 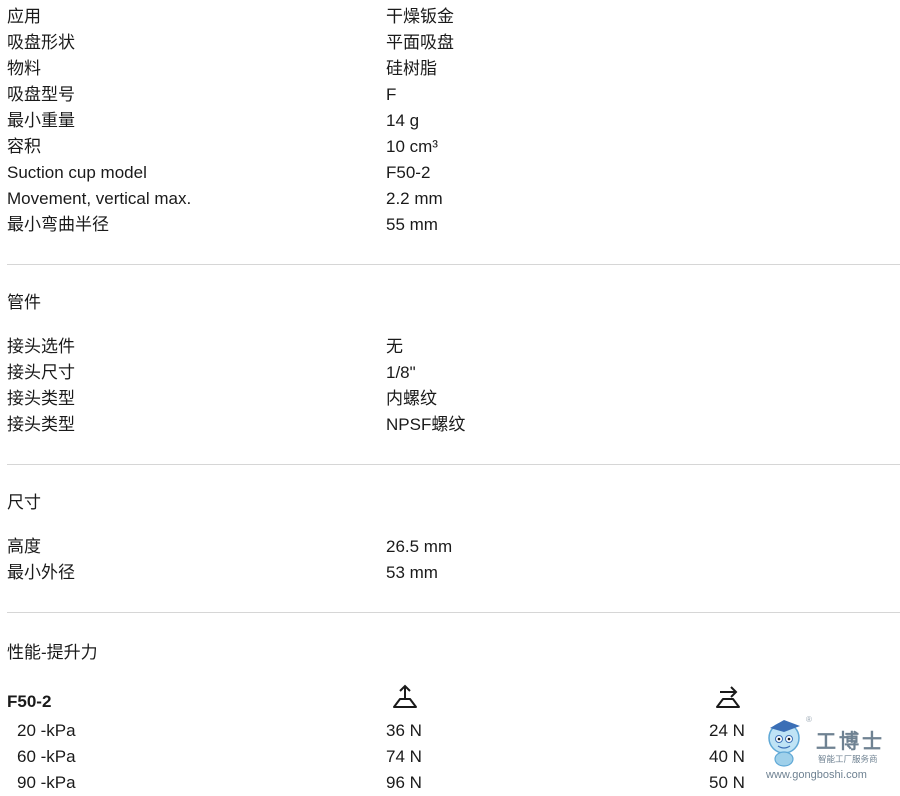 I want to click on spec-label: 容积, so click(x=24, y=146).